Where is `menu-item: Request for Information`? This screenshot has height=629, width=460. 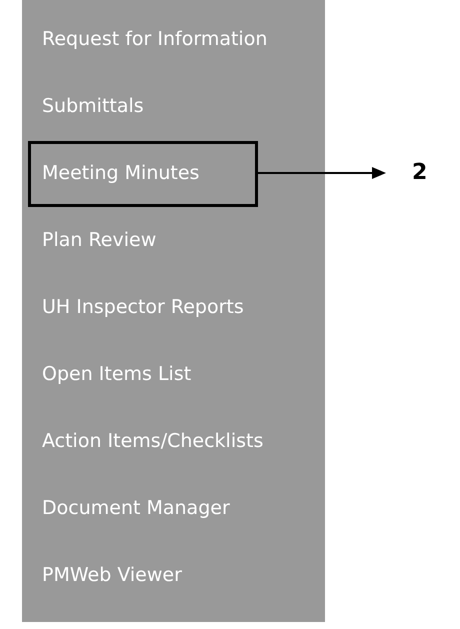
menu-item: Request for Information is located at coordinates (151, 39).